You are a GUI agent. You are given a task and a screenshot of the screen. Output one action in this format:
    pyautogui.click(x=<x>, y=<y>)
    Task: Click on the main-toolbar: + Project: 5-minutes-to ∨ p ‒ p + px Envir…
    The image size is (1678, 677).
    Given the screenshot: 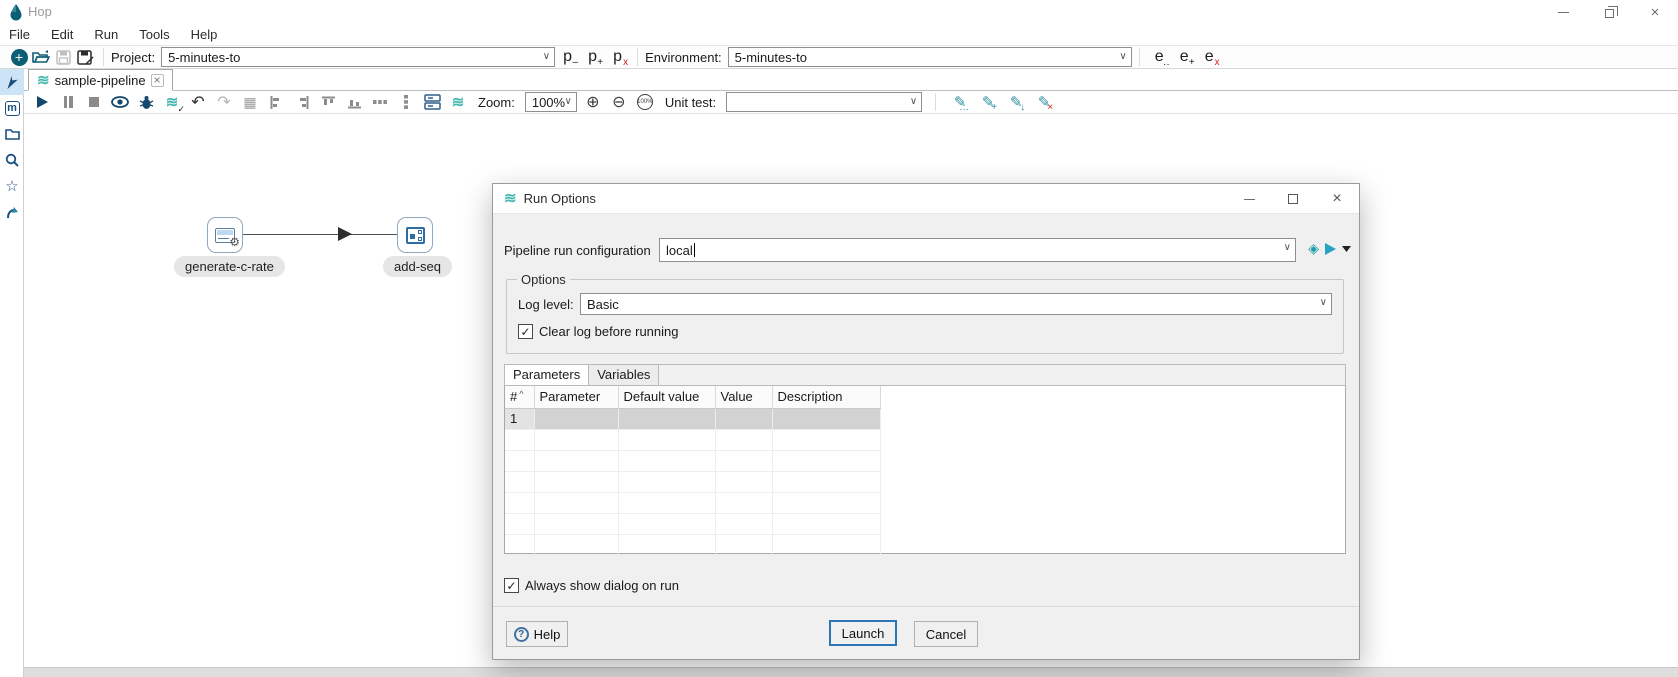 What is the action you would take?
    pyautogui.click(x=839, y=57)
    